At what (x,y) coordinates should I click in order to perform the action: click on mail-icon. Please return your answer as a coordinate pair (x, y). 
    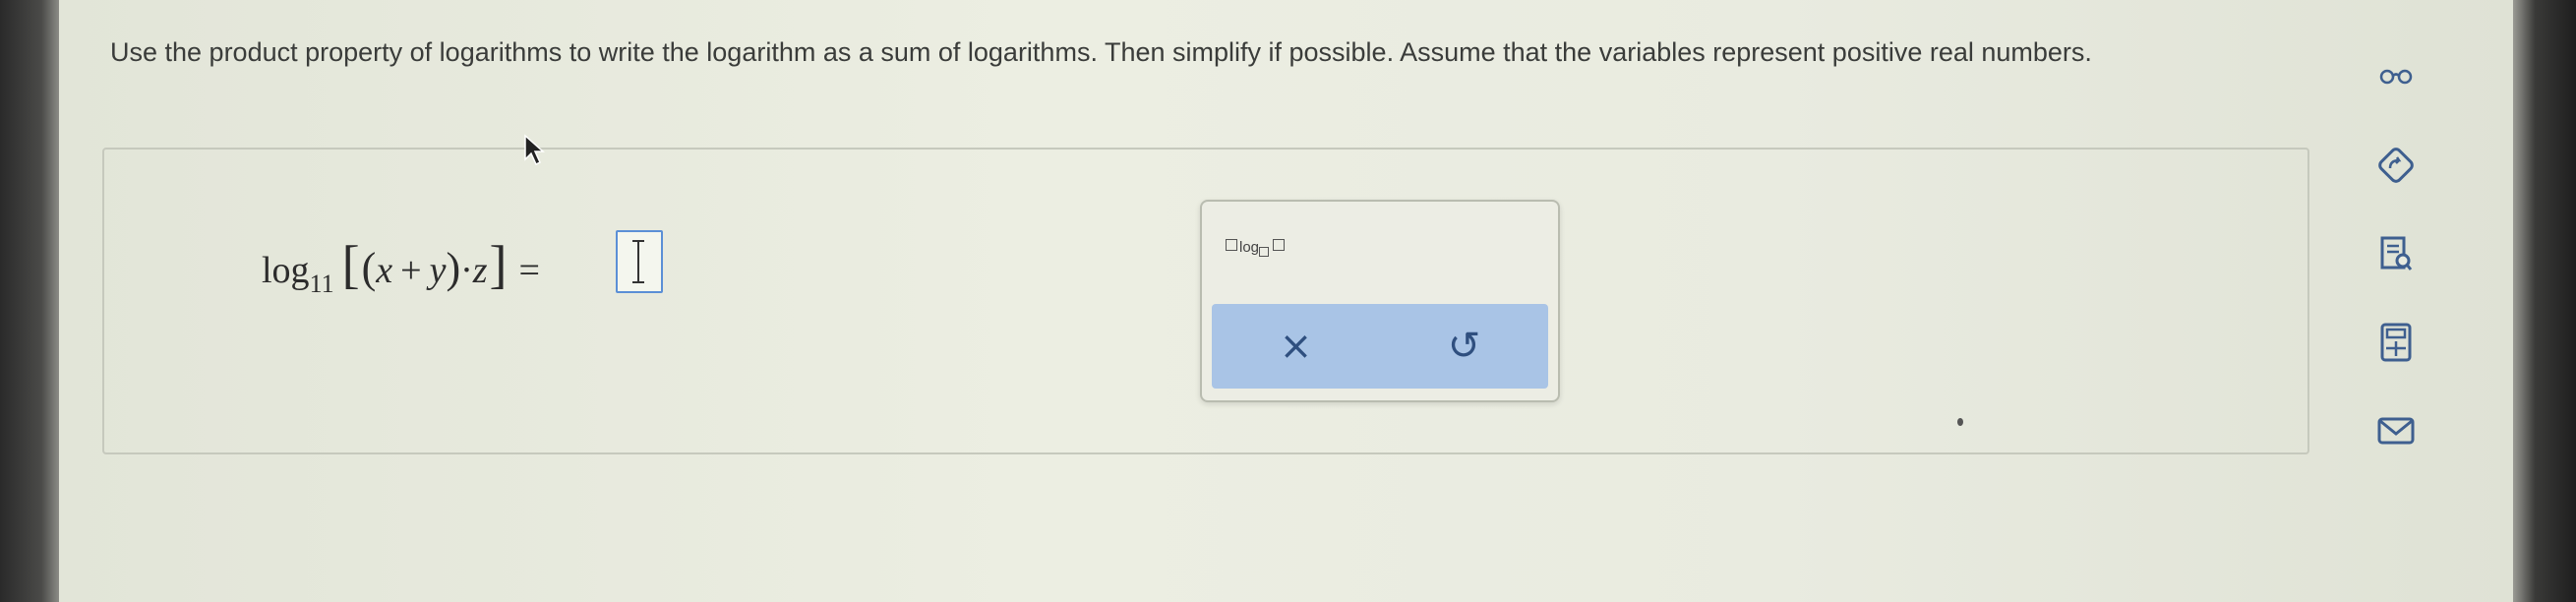
    Looking at the image, I should click on (2396, 430).